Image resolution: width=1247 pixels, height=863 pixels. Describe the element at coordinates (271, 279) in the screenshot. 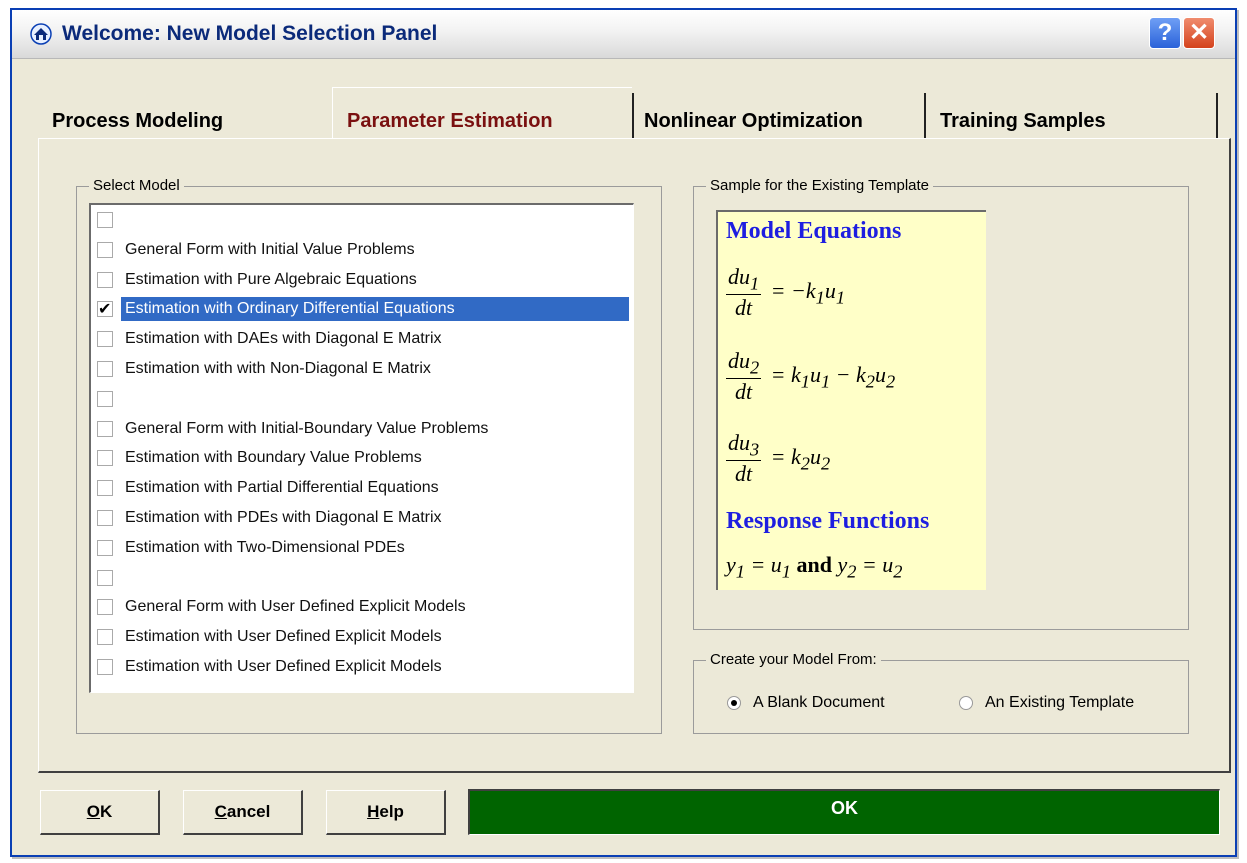

I see `list-item-label: Estimation with Pure Algebraic Equations` at that location.